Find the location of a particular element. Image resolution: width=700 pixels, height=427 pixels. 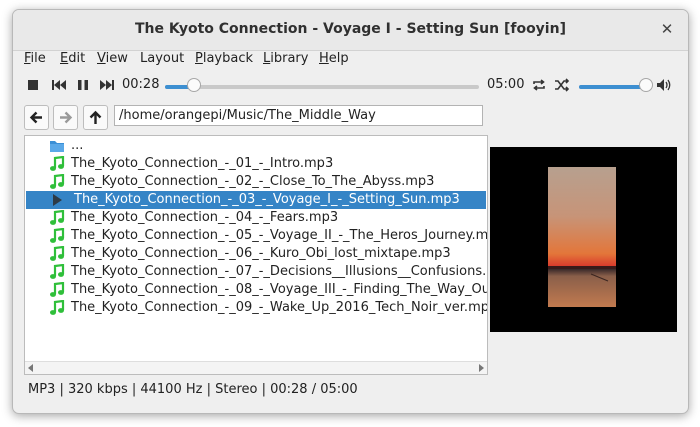

forward-arrow-icon is located at coordinates (66, 117).